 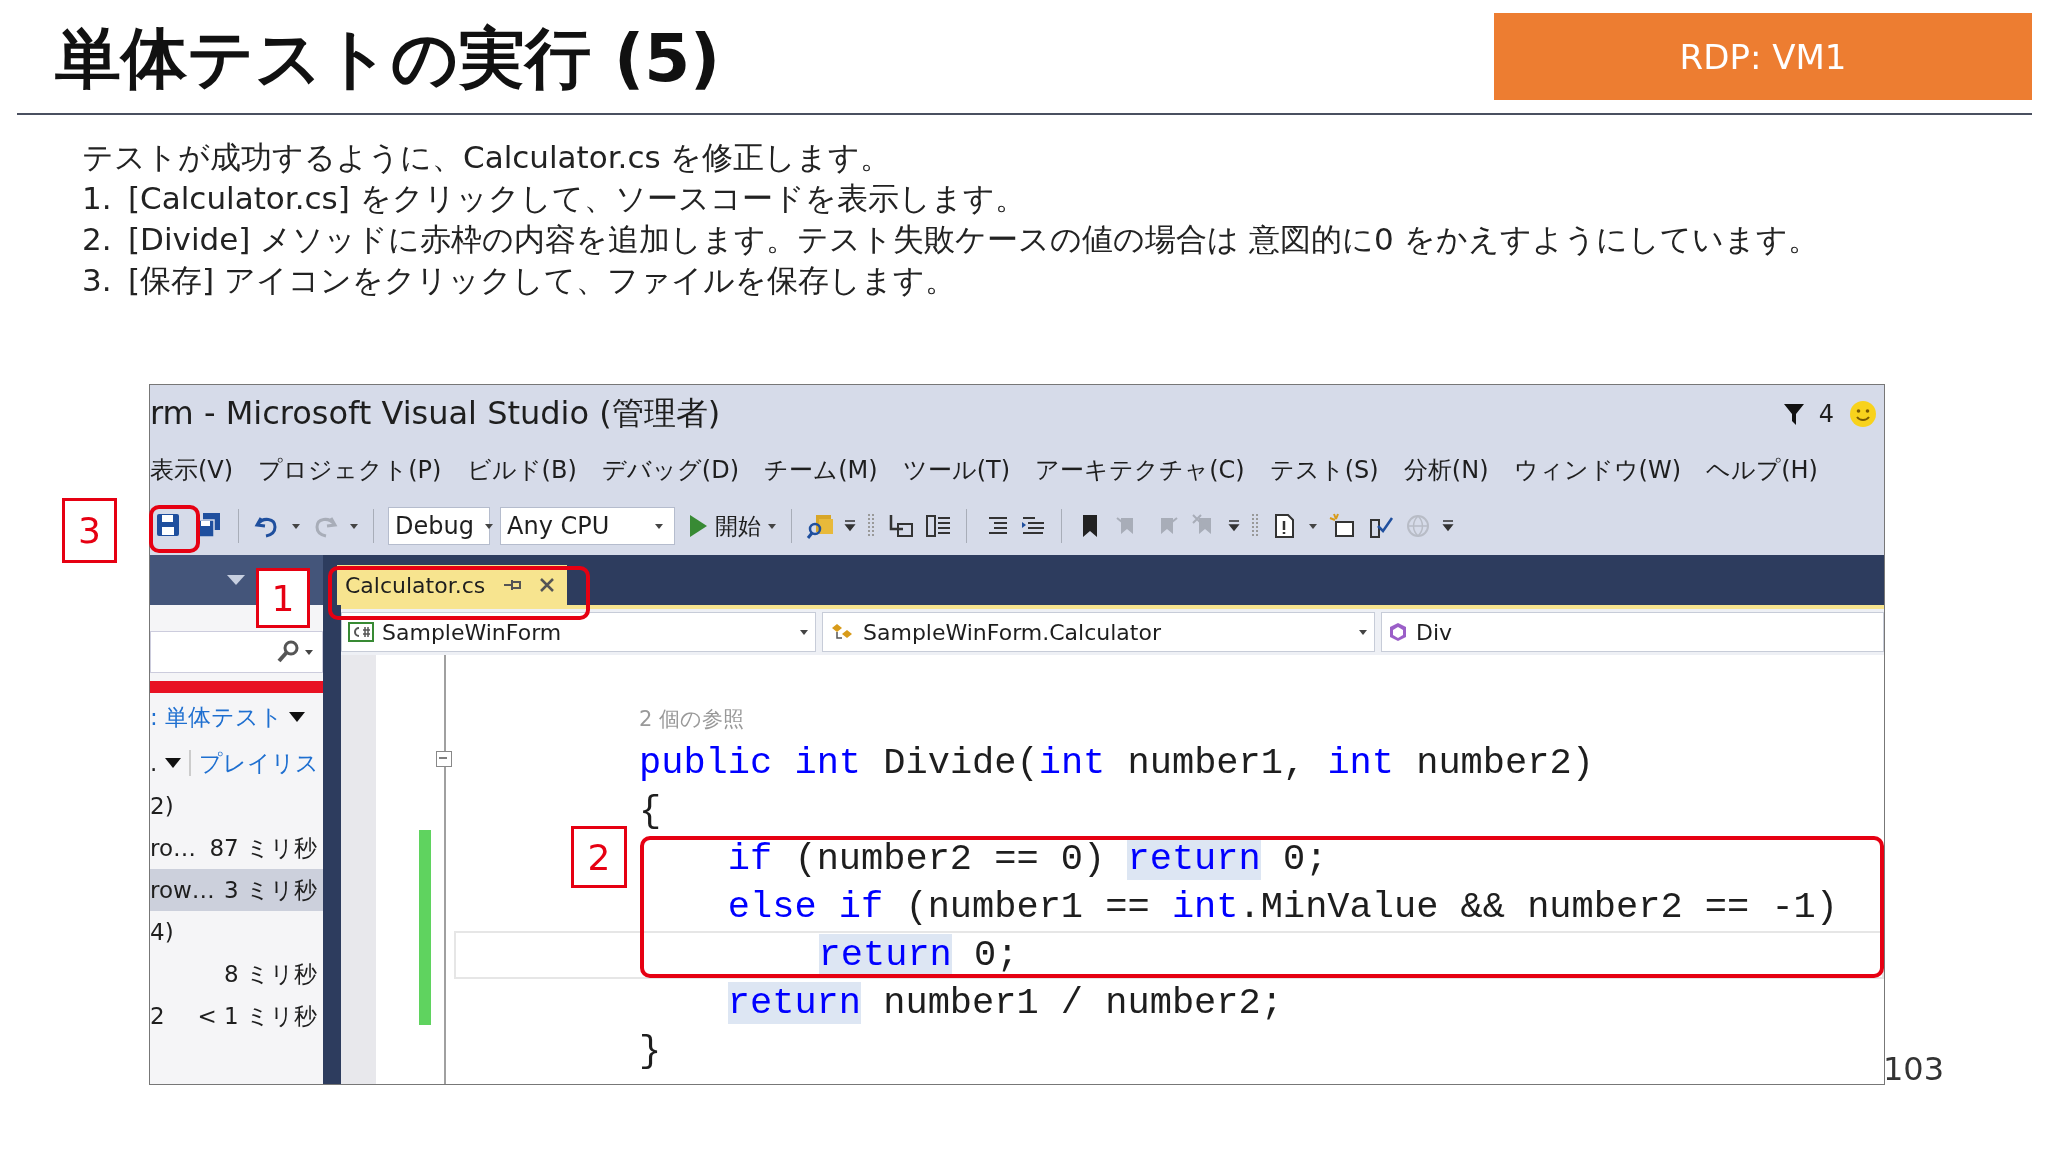 I want to click on search-icon, so click(x=288, y=652).